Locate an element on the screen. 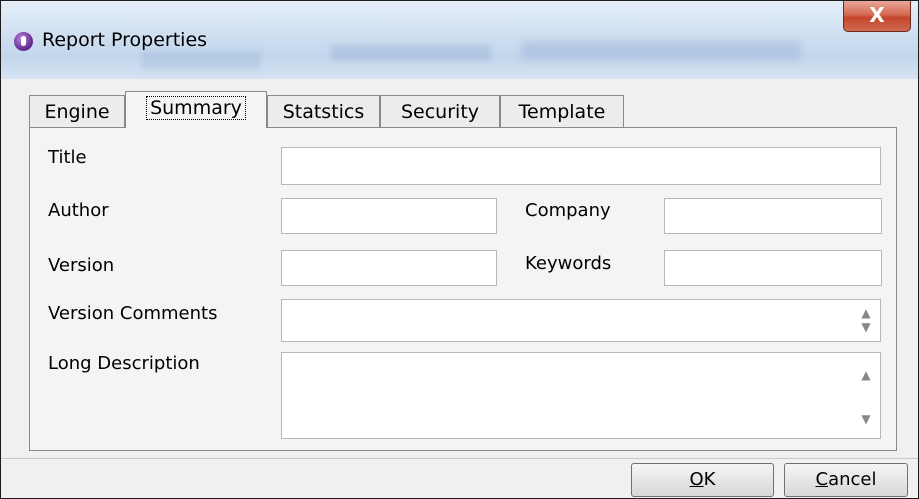  tab-label: Engine is located at coordinates (77, 112).